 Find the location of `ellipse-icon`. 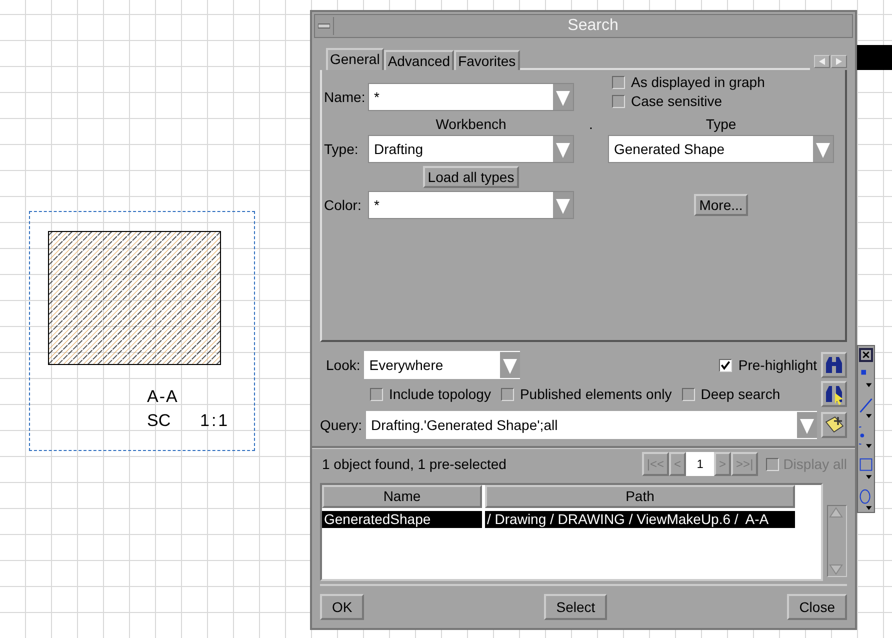

ellipse-icon is located at coordinates (866, 499).